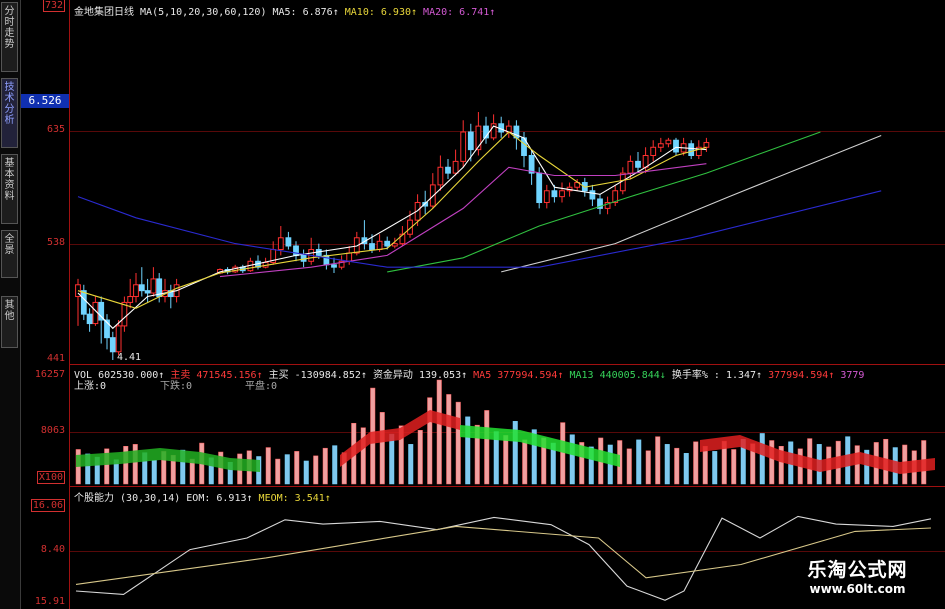  What do you see at coordinates (219, 498) in the screenshot?
I see `eom-value: EOM: 6.913↑` at bounding box center [219, 498].